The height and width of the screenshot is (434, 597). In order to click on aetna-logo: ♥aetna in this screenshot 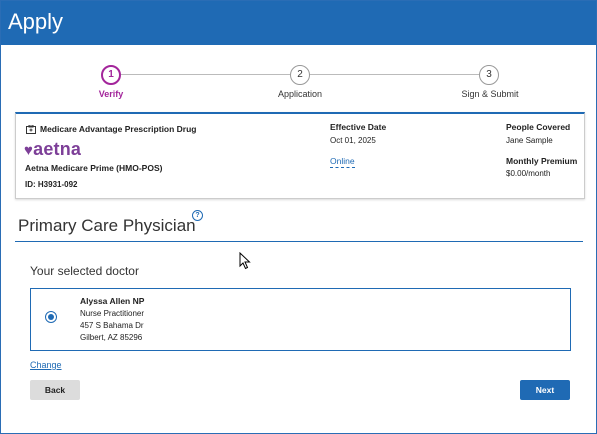, I will do `click(52, 149)`.